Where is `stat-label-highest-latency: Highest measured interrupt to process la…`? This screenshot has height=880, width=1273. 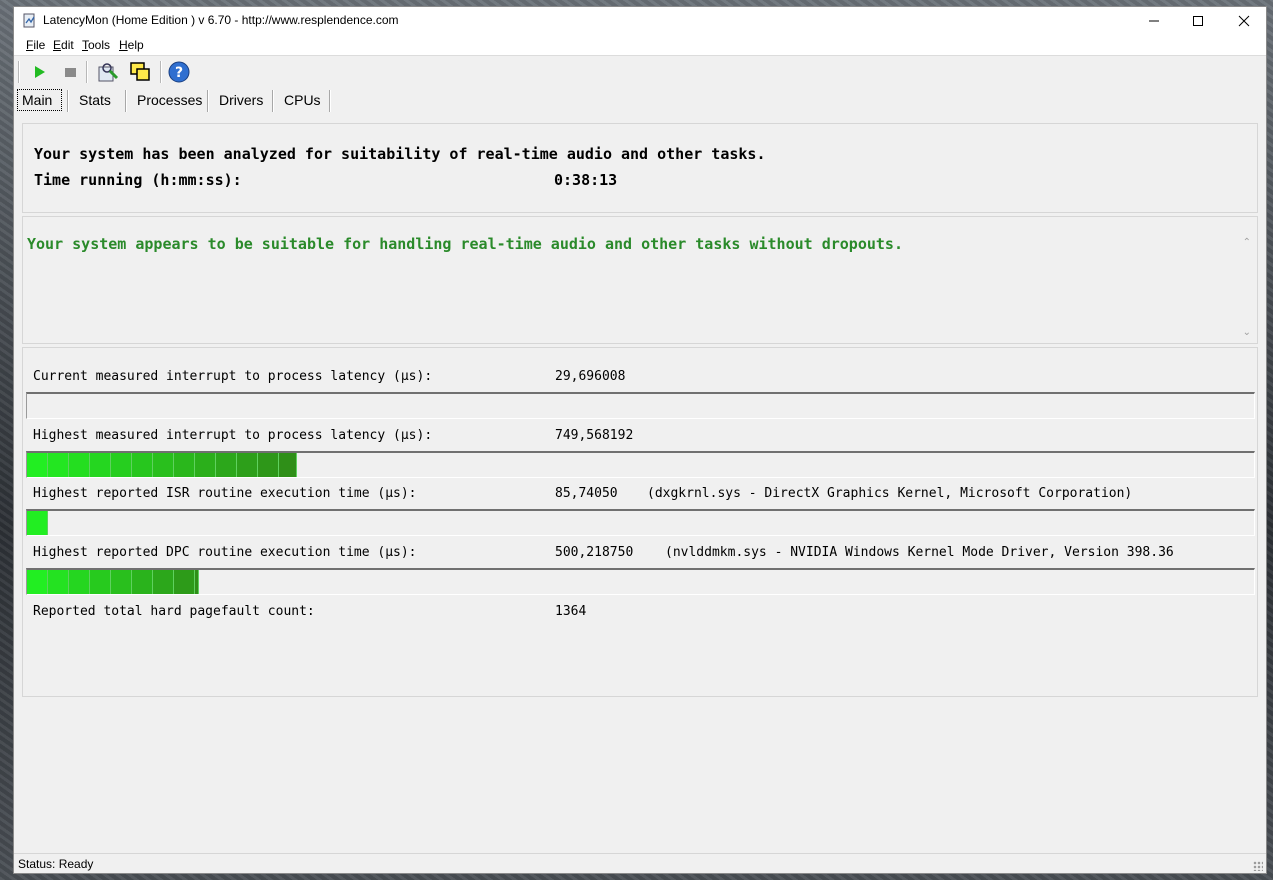 stat-label-highest-latency: Highest measured interrupt to process la… is located at coordinates (233, 435).